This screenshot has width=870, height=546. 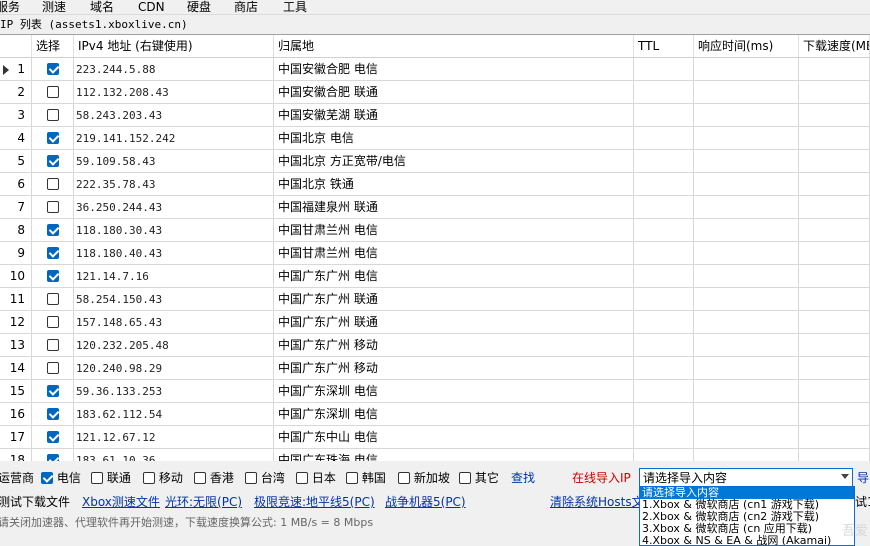 What do you see at coordinates (863, 478) in the screenshot?
I see `import-button-cut: 导` at bounding box center [863, 478].